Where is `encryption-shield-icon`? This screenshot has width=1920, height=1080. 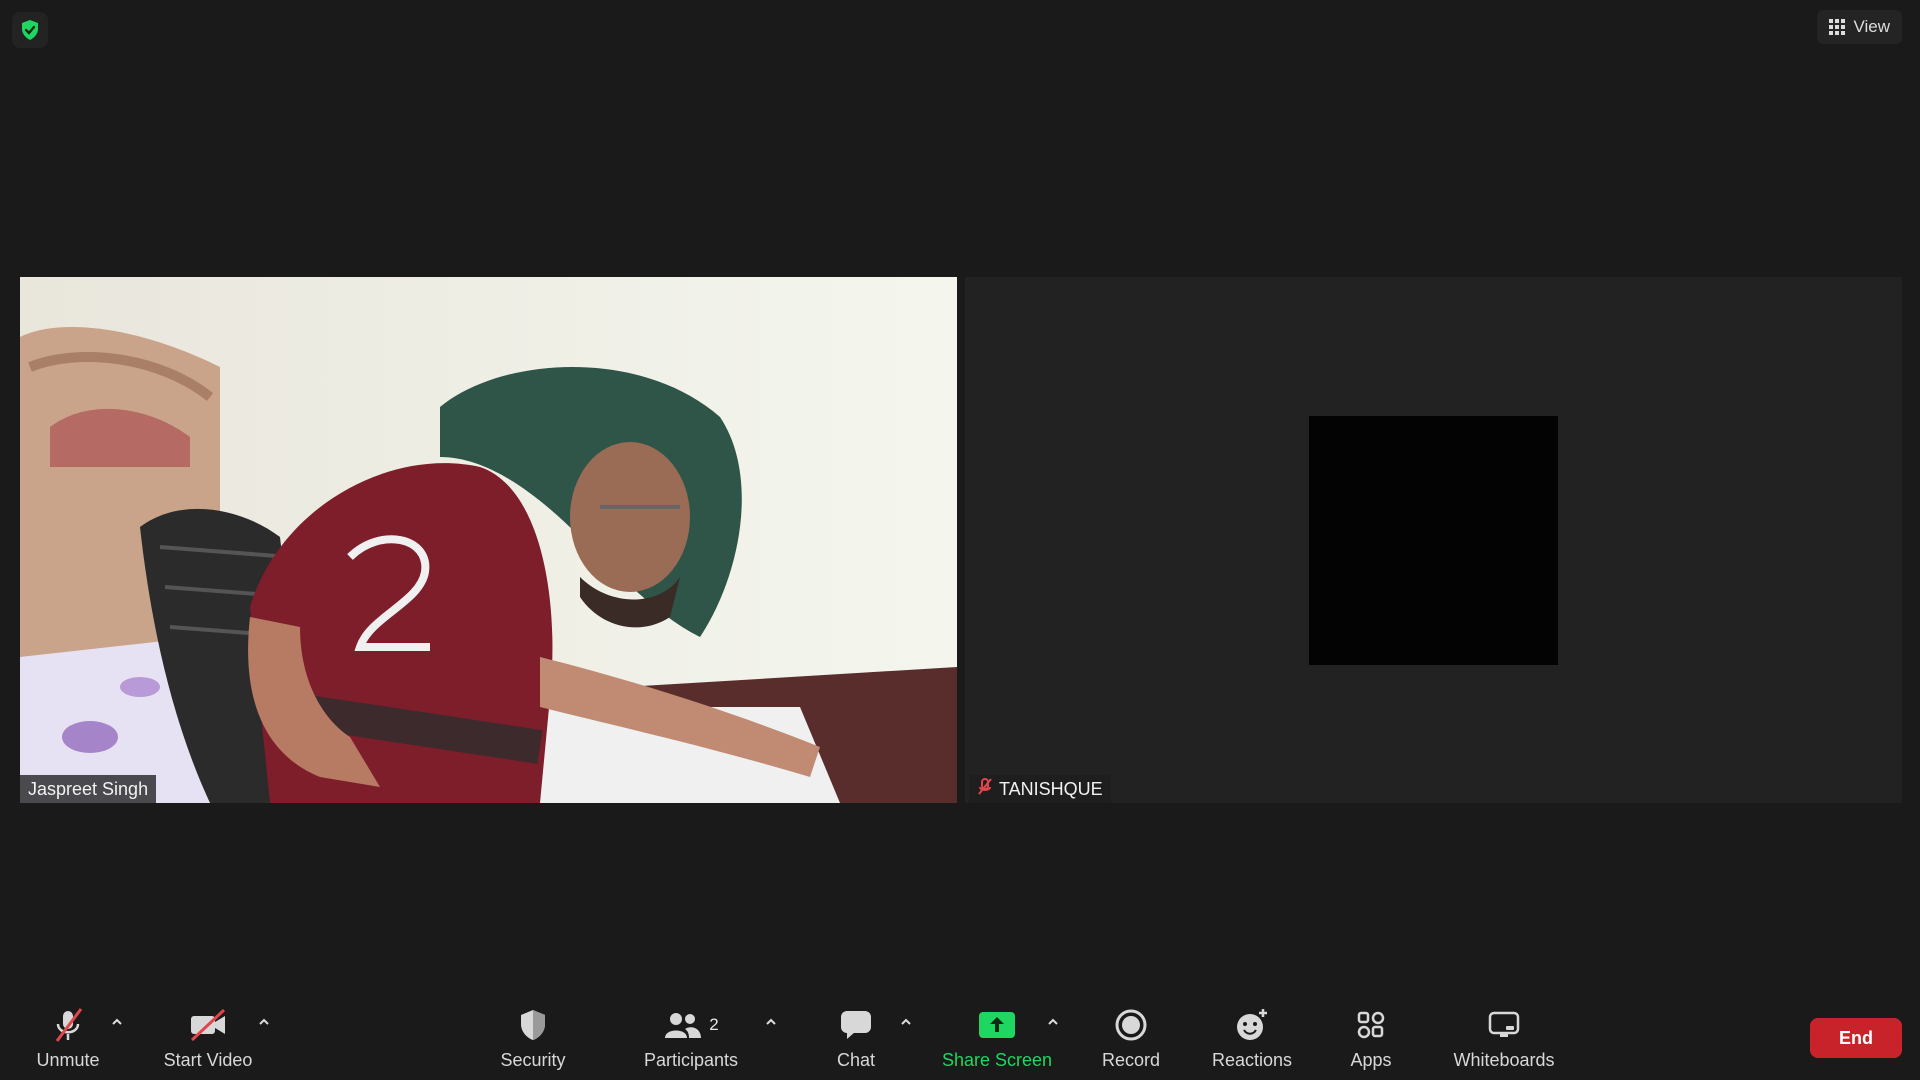
encryption-shield-icon is located at coordinates (30, 30).